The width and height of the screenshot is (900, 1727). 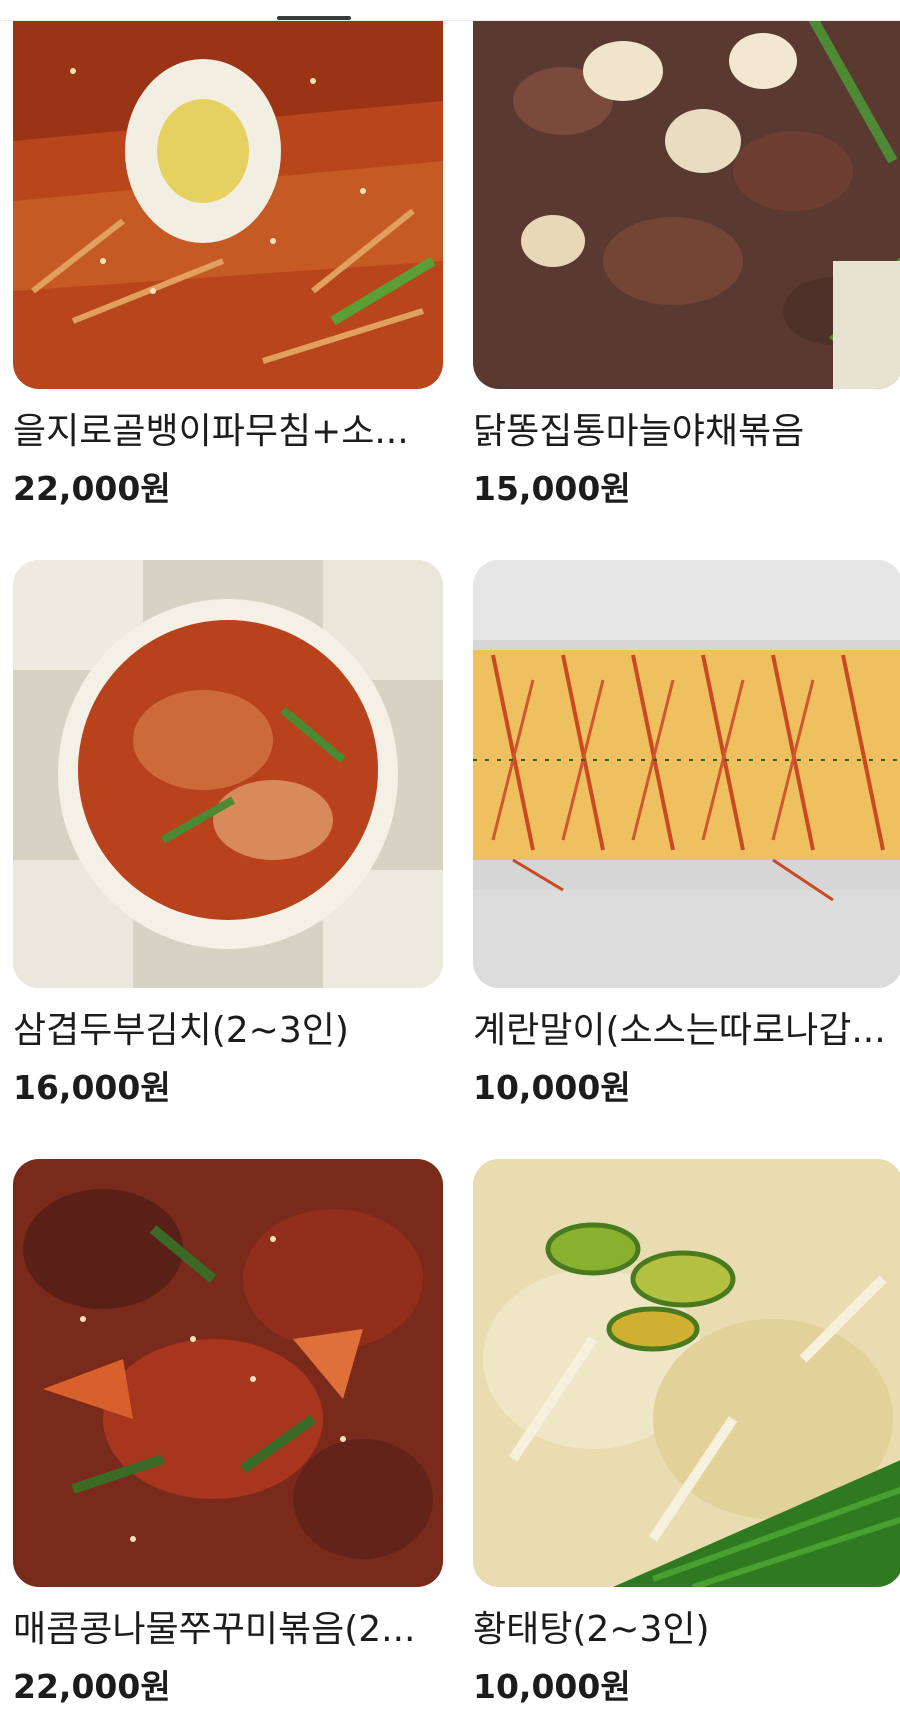 I want to click on product-title: 황태탕(2~3인), so click(x=686, y=1630).